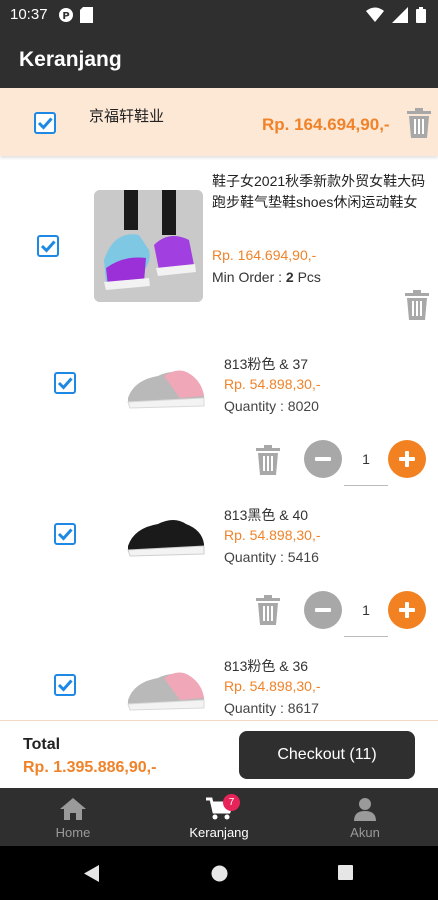 The width and height of the screenshot is (438, 900). Describe the element at coordinates (48, 246) in the screenshot. I see `product-checkbox` at that location.